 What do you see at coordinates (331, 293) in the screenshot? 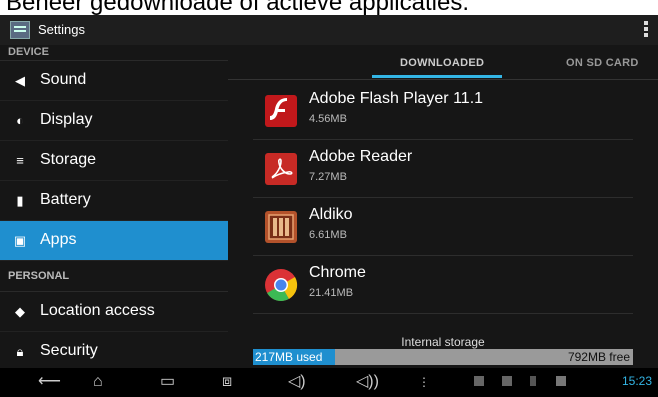
I see `app-size: 21.41MB` at bounding box center [331, 293].